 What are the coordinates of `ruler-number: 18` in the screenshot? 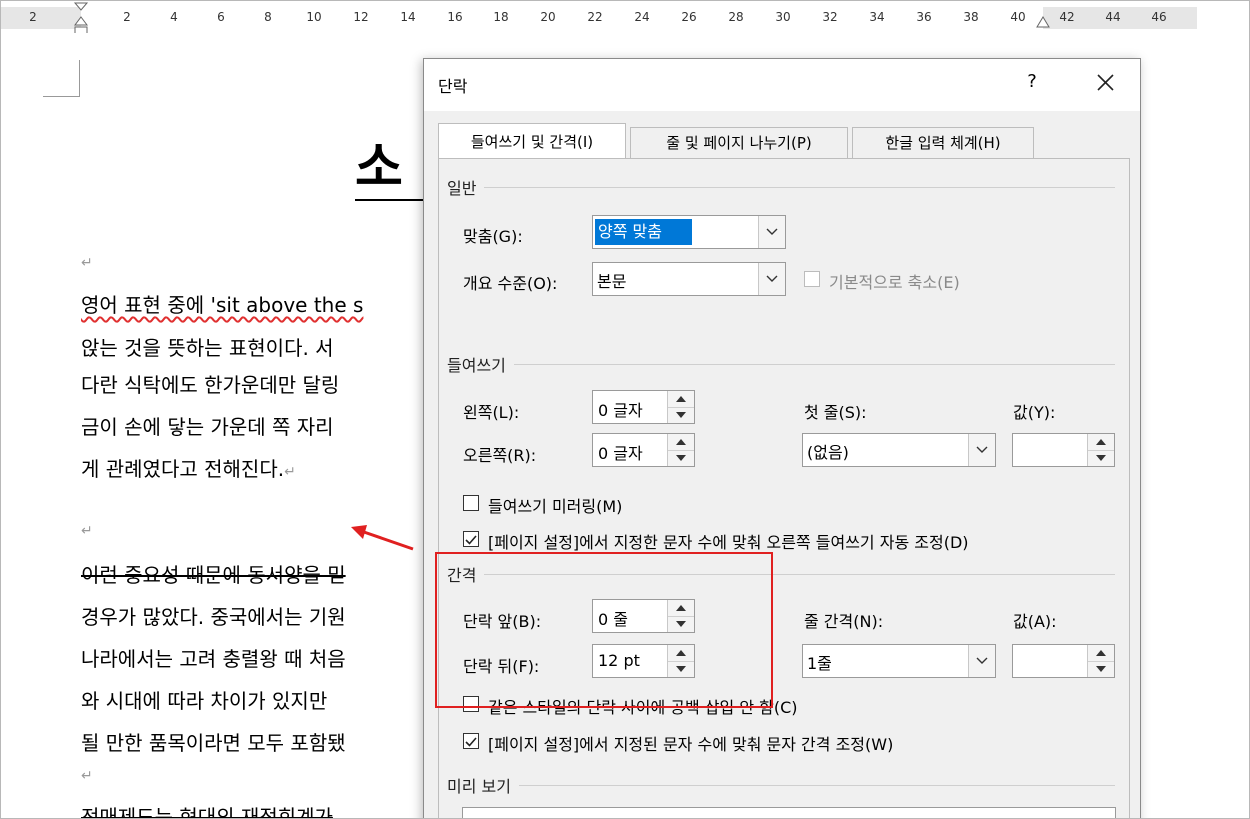 It's located at (501, 17).